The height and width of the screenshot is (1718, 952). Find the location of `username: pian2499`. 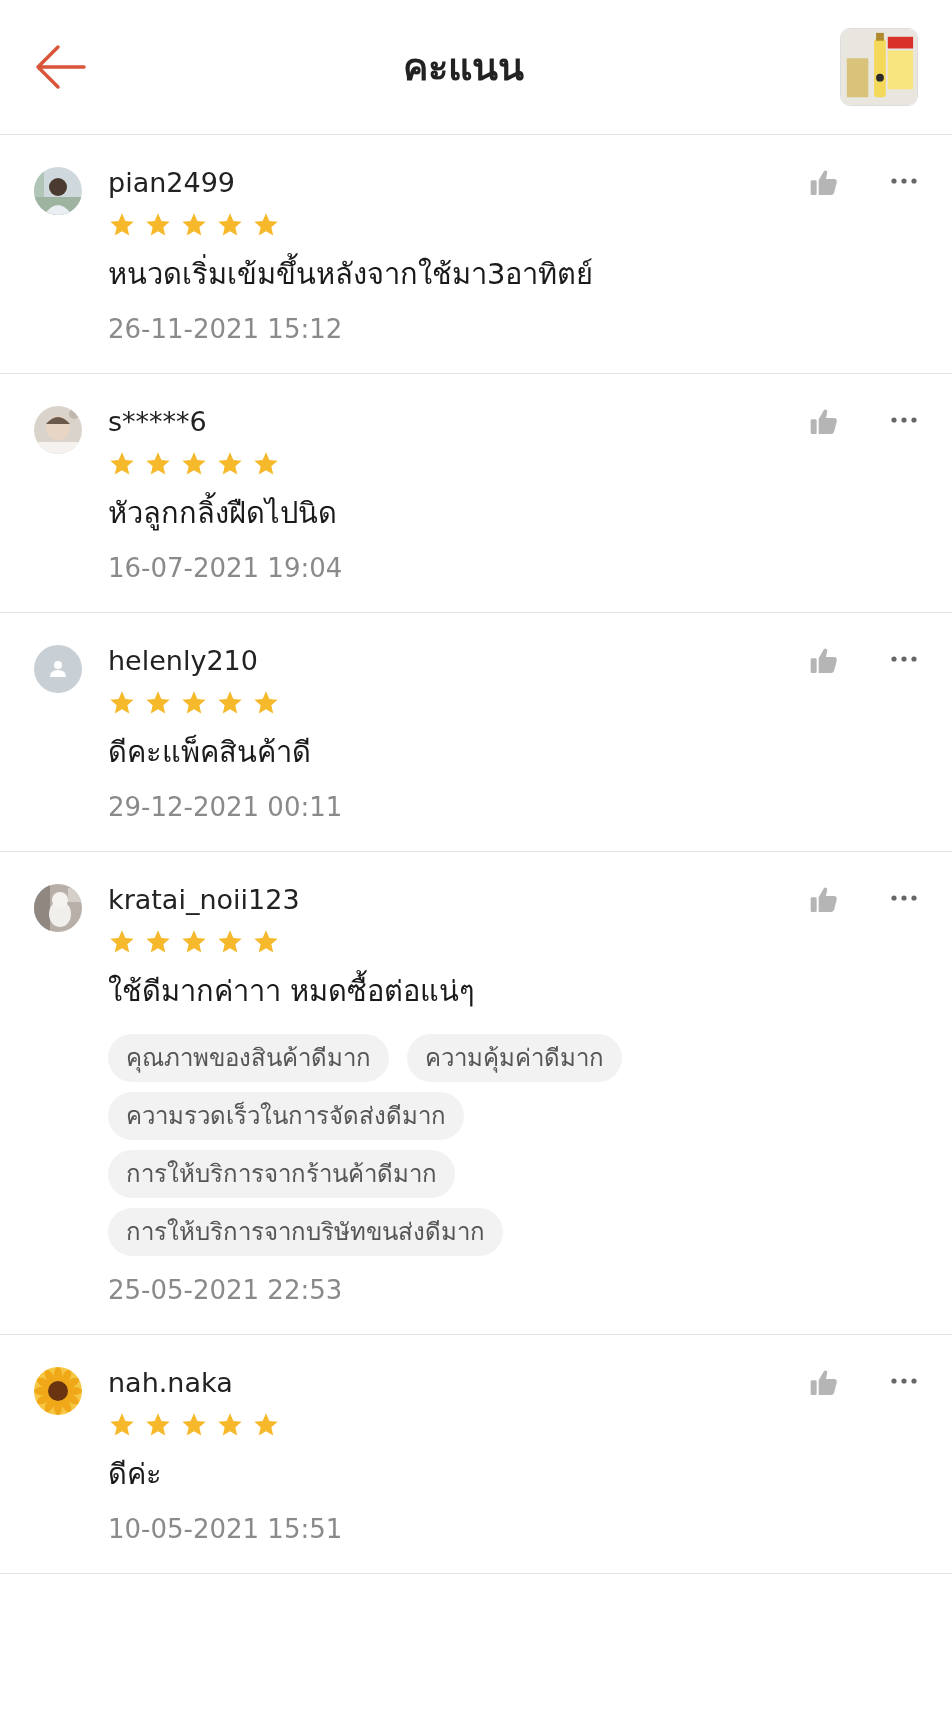

username: pian2499 is located at coordinates (172, 183).